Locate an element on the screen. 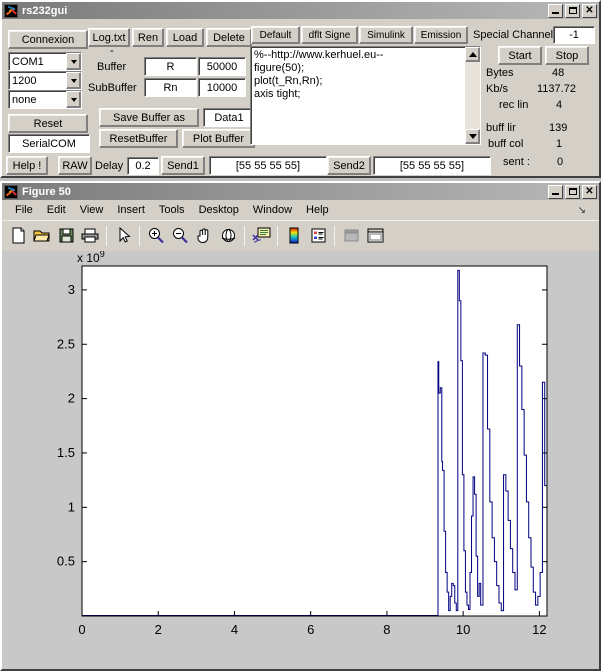 Image resolution: width=601 pixels, height=671 pixels. reset-button: Reset is located at coordinates (48, 123).